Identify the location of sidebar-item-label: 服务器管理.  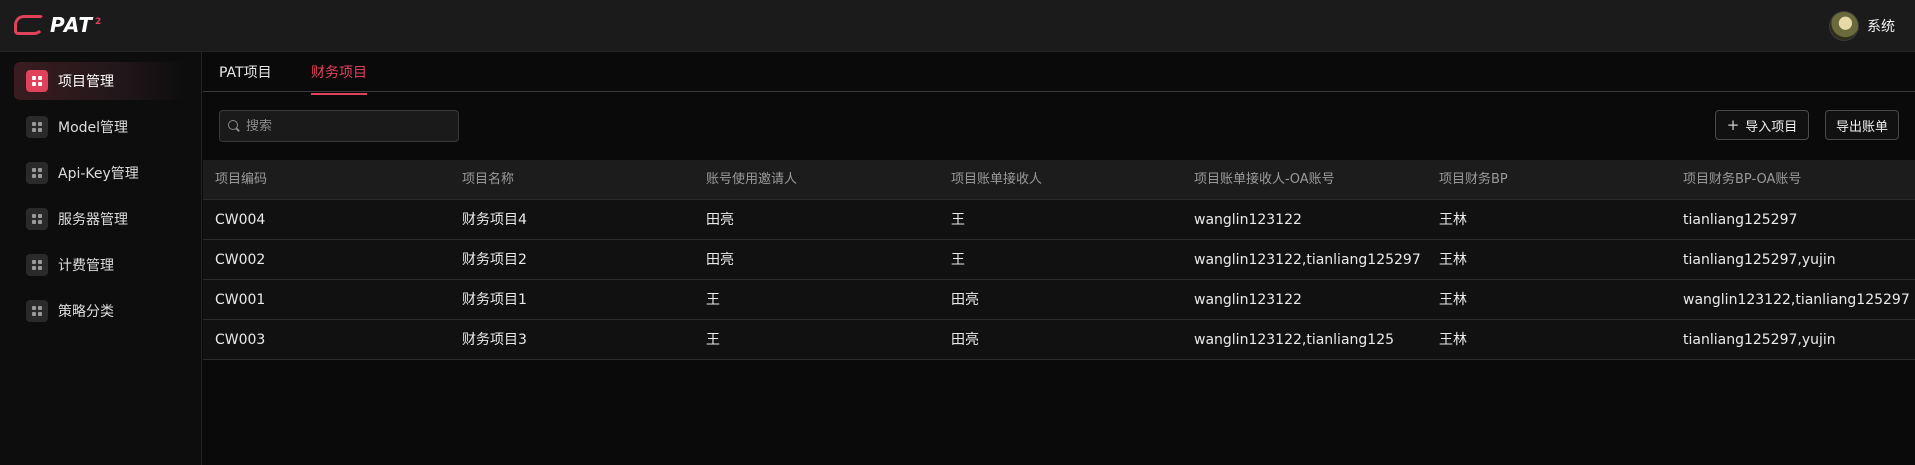
(93, 220).